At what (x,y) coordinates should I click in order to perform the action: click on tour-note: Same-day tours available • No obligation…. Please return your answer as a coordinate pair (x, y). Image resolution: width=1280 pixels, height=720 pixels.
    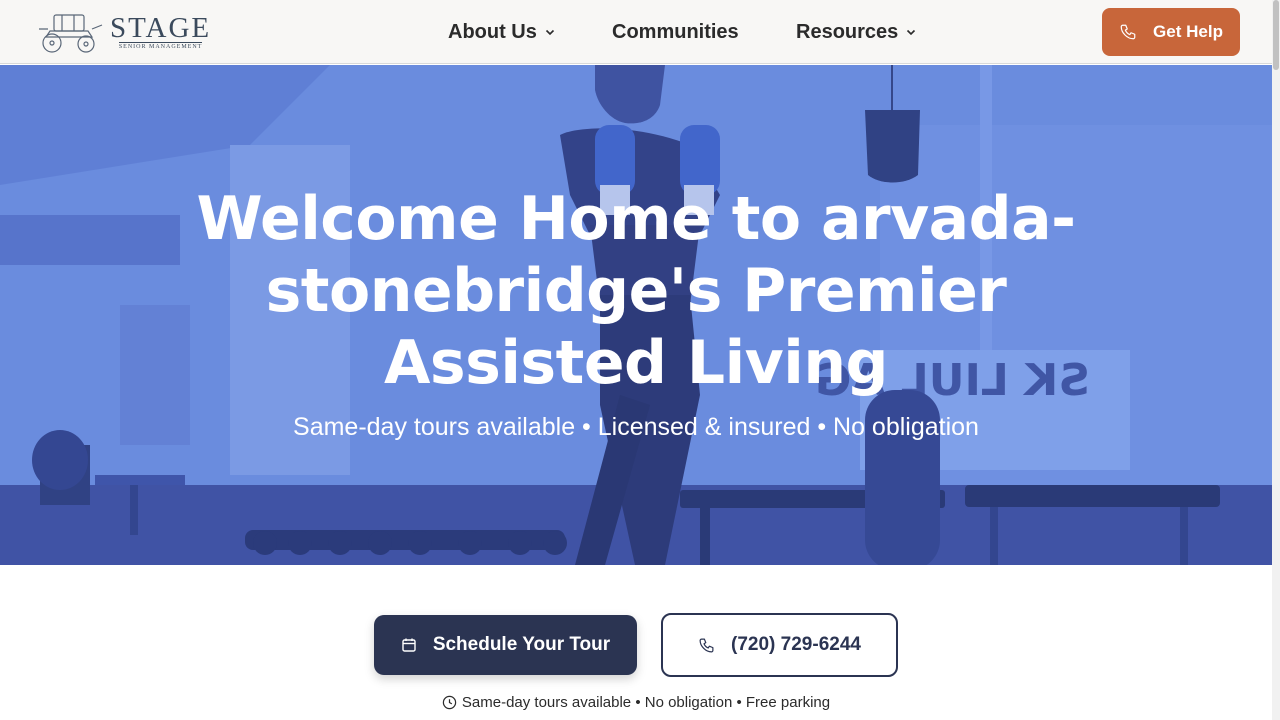
    Looking at the image, I should click on (636, 702).